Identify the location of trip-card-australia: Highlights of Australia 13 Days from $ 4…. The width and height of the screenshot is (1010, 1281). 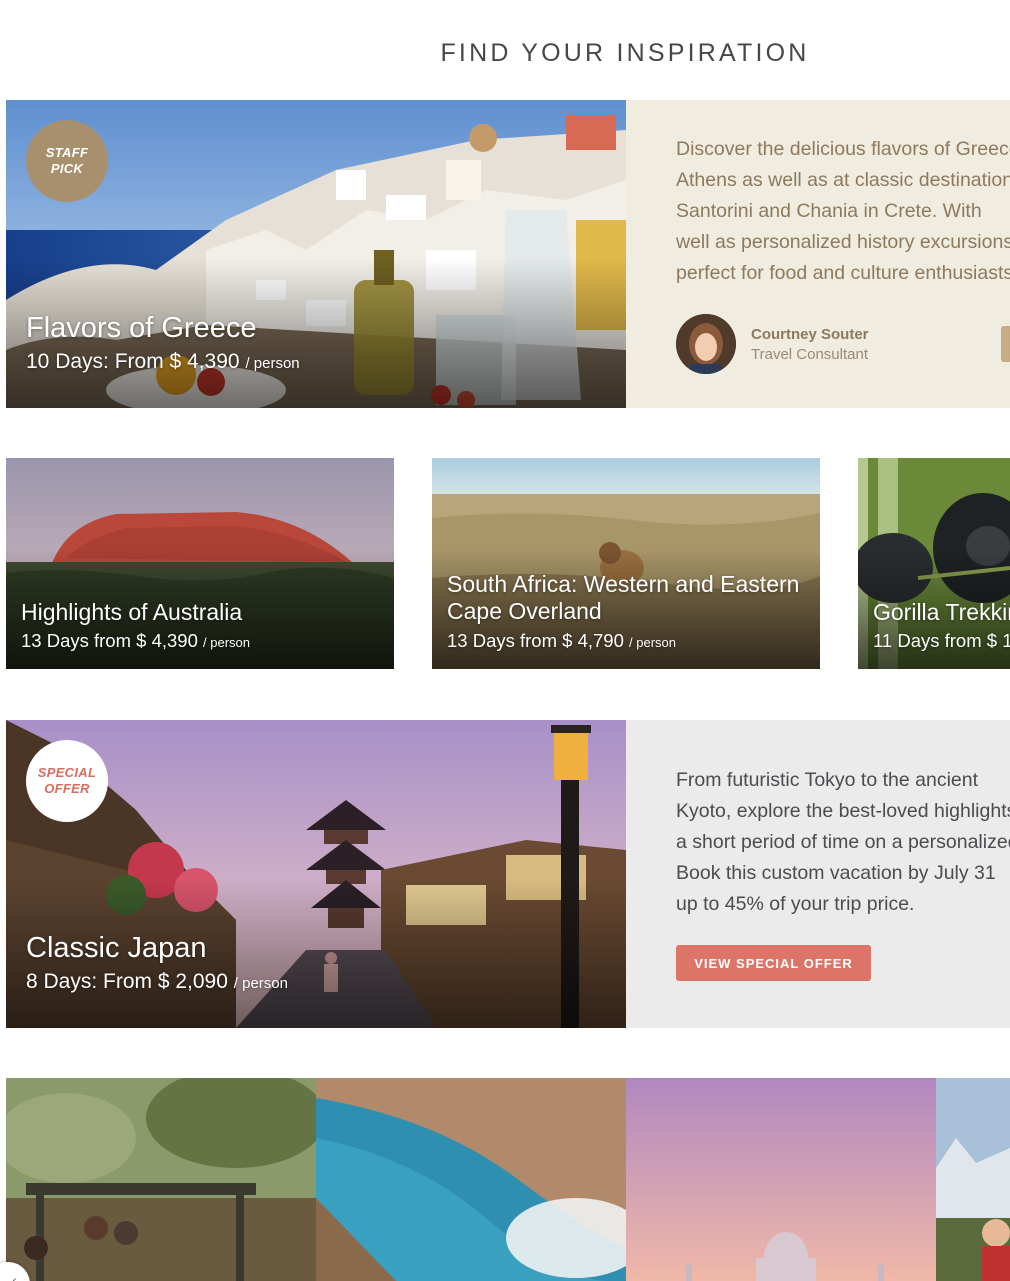
(200, 563).